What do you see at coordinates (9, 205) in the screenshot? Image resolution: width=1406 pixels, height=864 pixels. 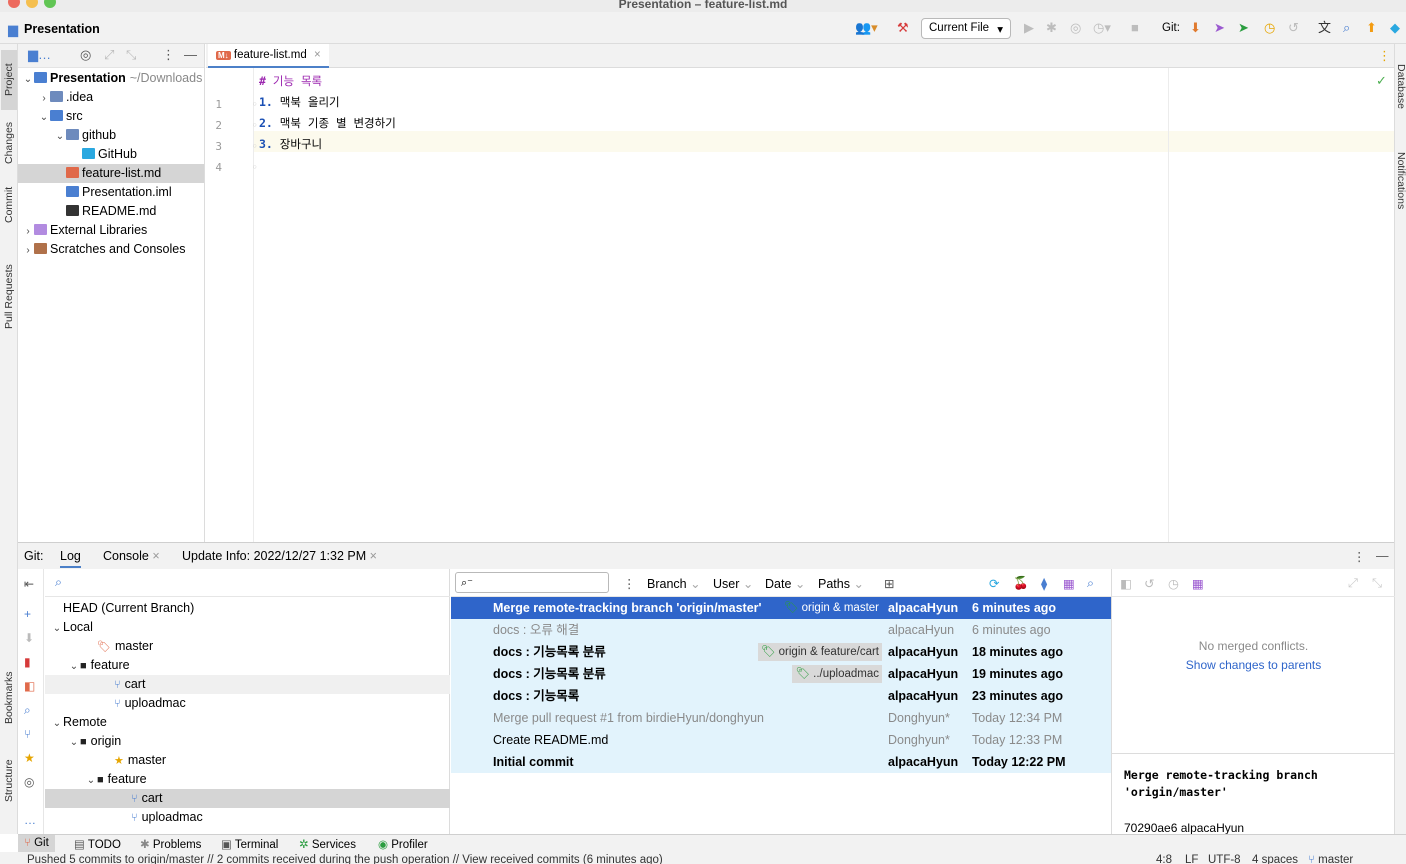 I see `commit-tool-tab: Commit` at bounding box center [9, 205].